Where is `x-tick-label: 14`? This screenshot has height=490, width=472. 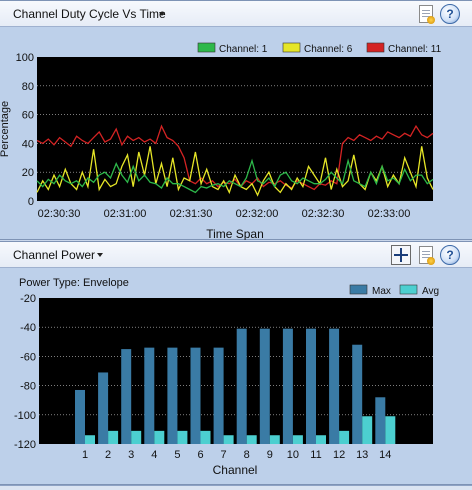
x-tick-label: 14 is located at coordinates (385, 455).